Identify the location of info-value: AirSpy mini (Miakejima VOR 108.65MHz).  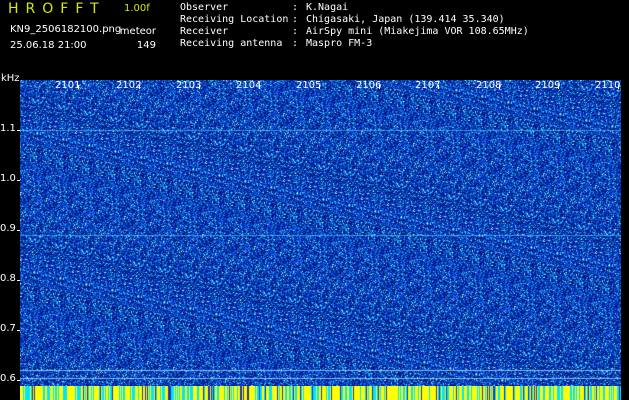
(417, 31).